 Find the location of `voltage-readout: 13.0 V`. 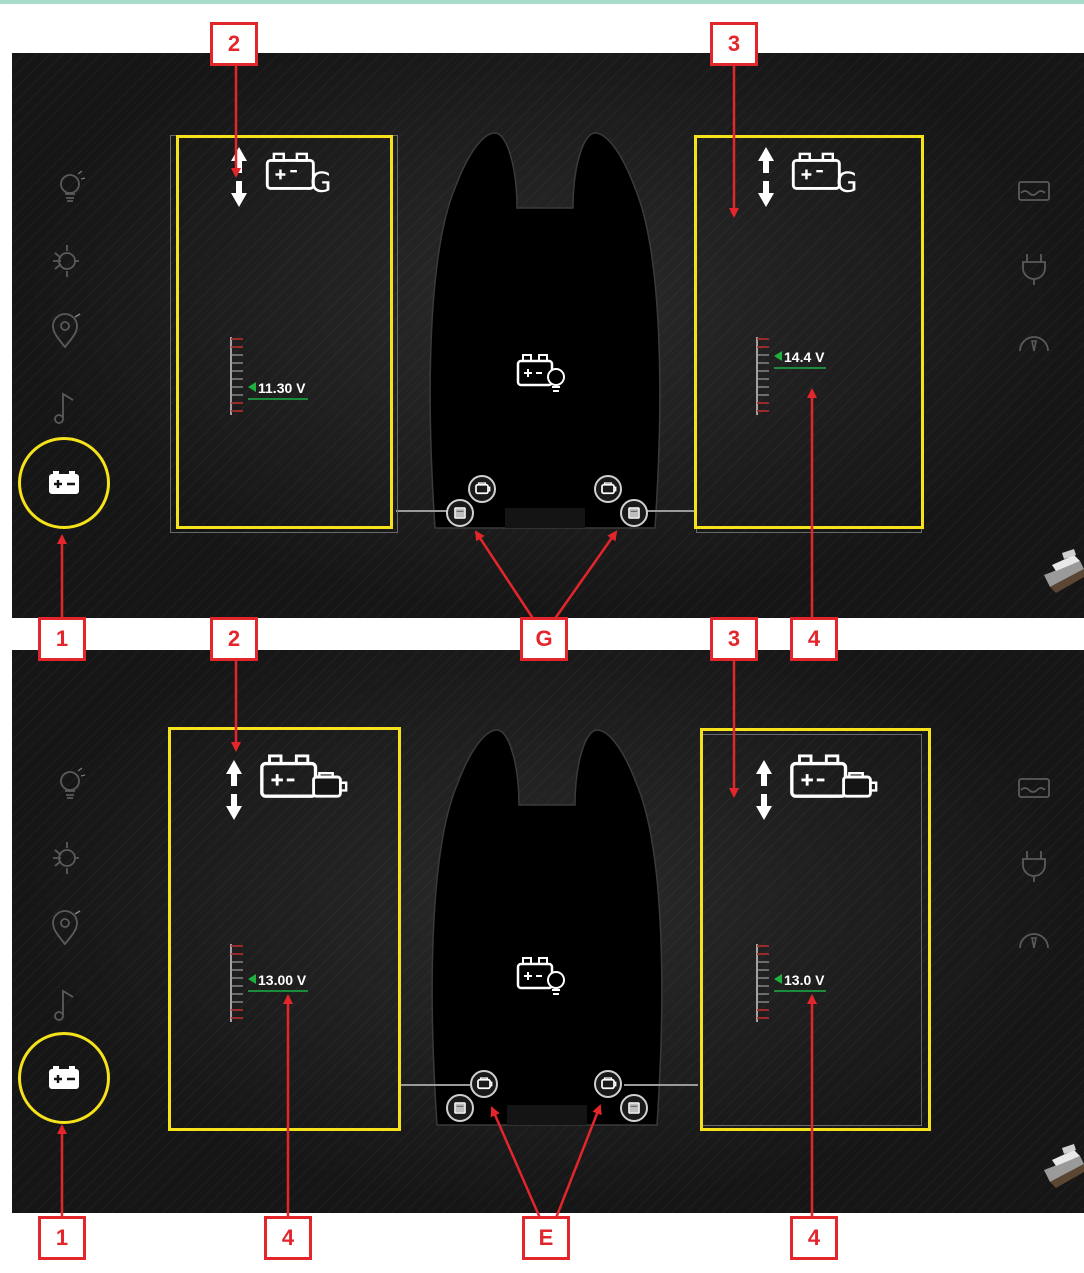

voltage-readout: 13.0 V is located at coordinates (800, 982).